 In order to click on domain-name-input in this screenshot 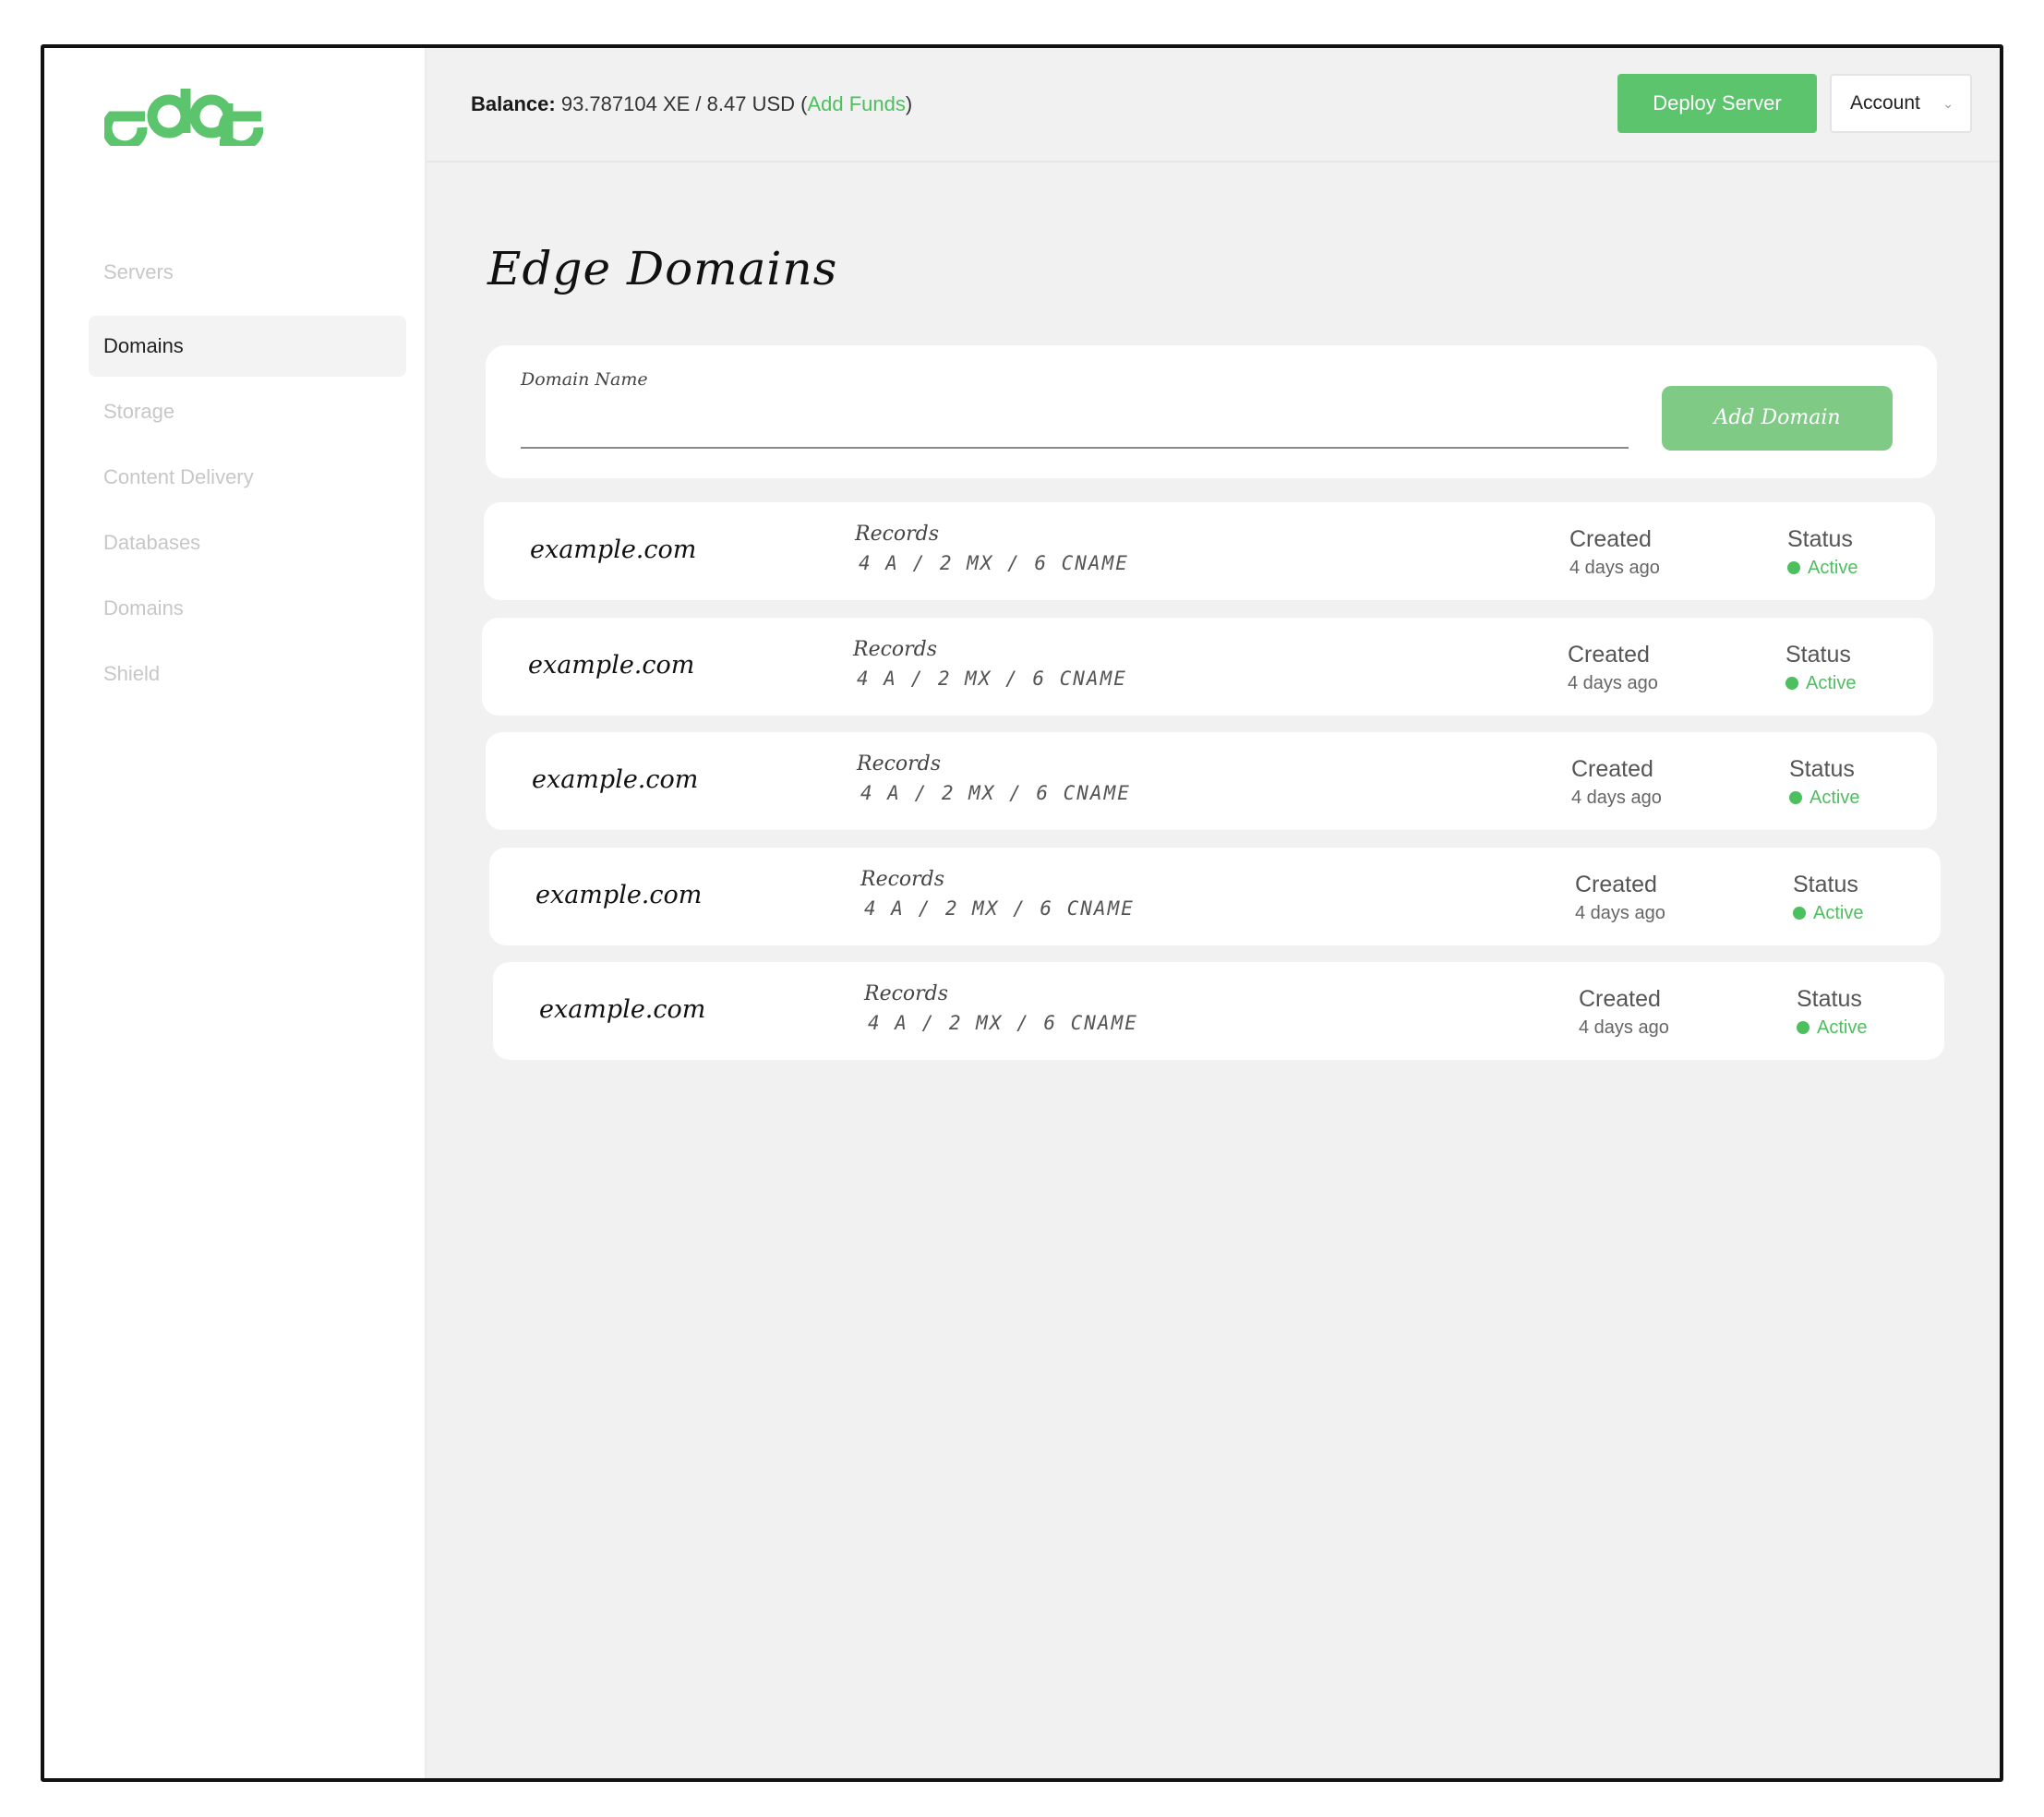, I will do `click(1075, 426)`.